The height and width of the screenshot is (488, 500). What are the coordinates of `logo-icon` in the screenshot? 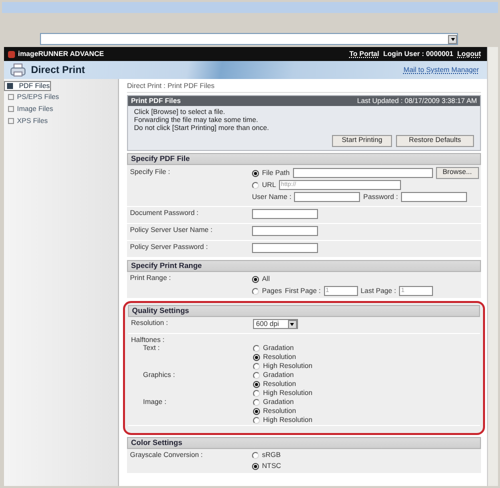 It's located at (11, 54).